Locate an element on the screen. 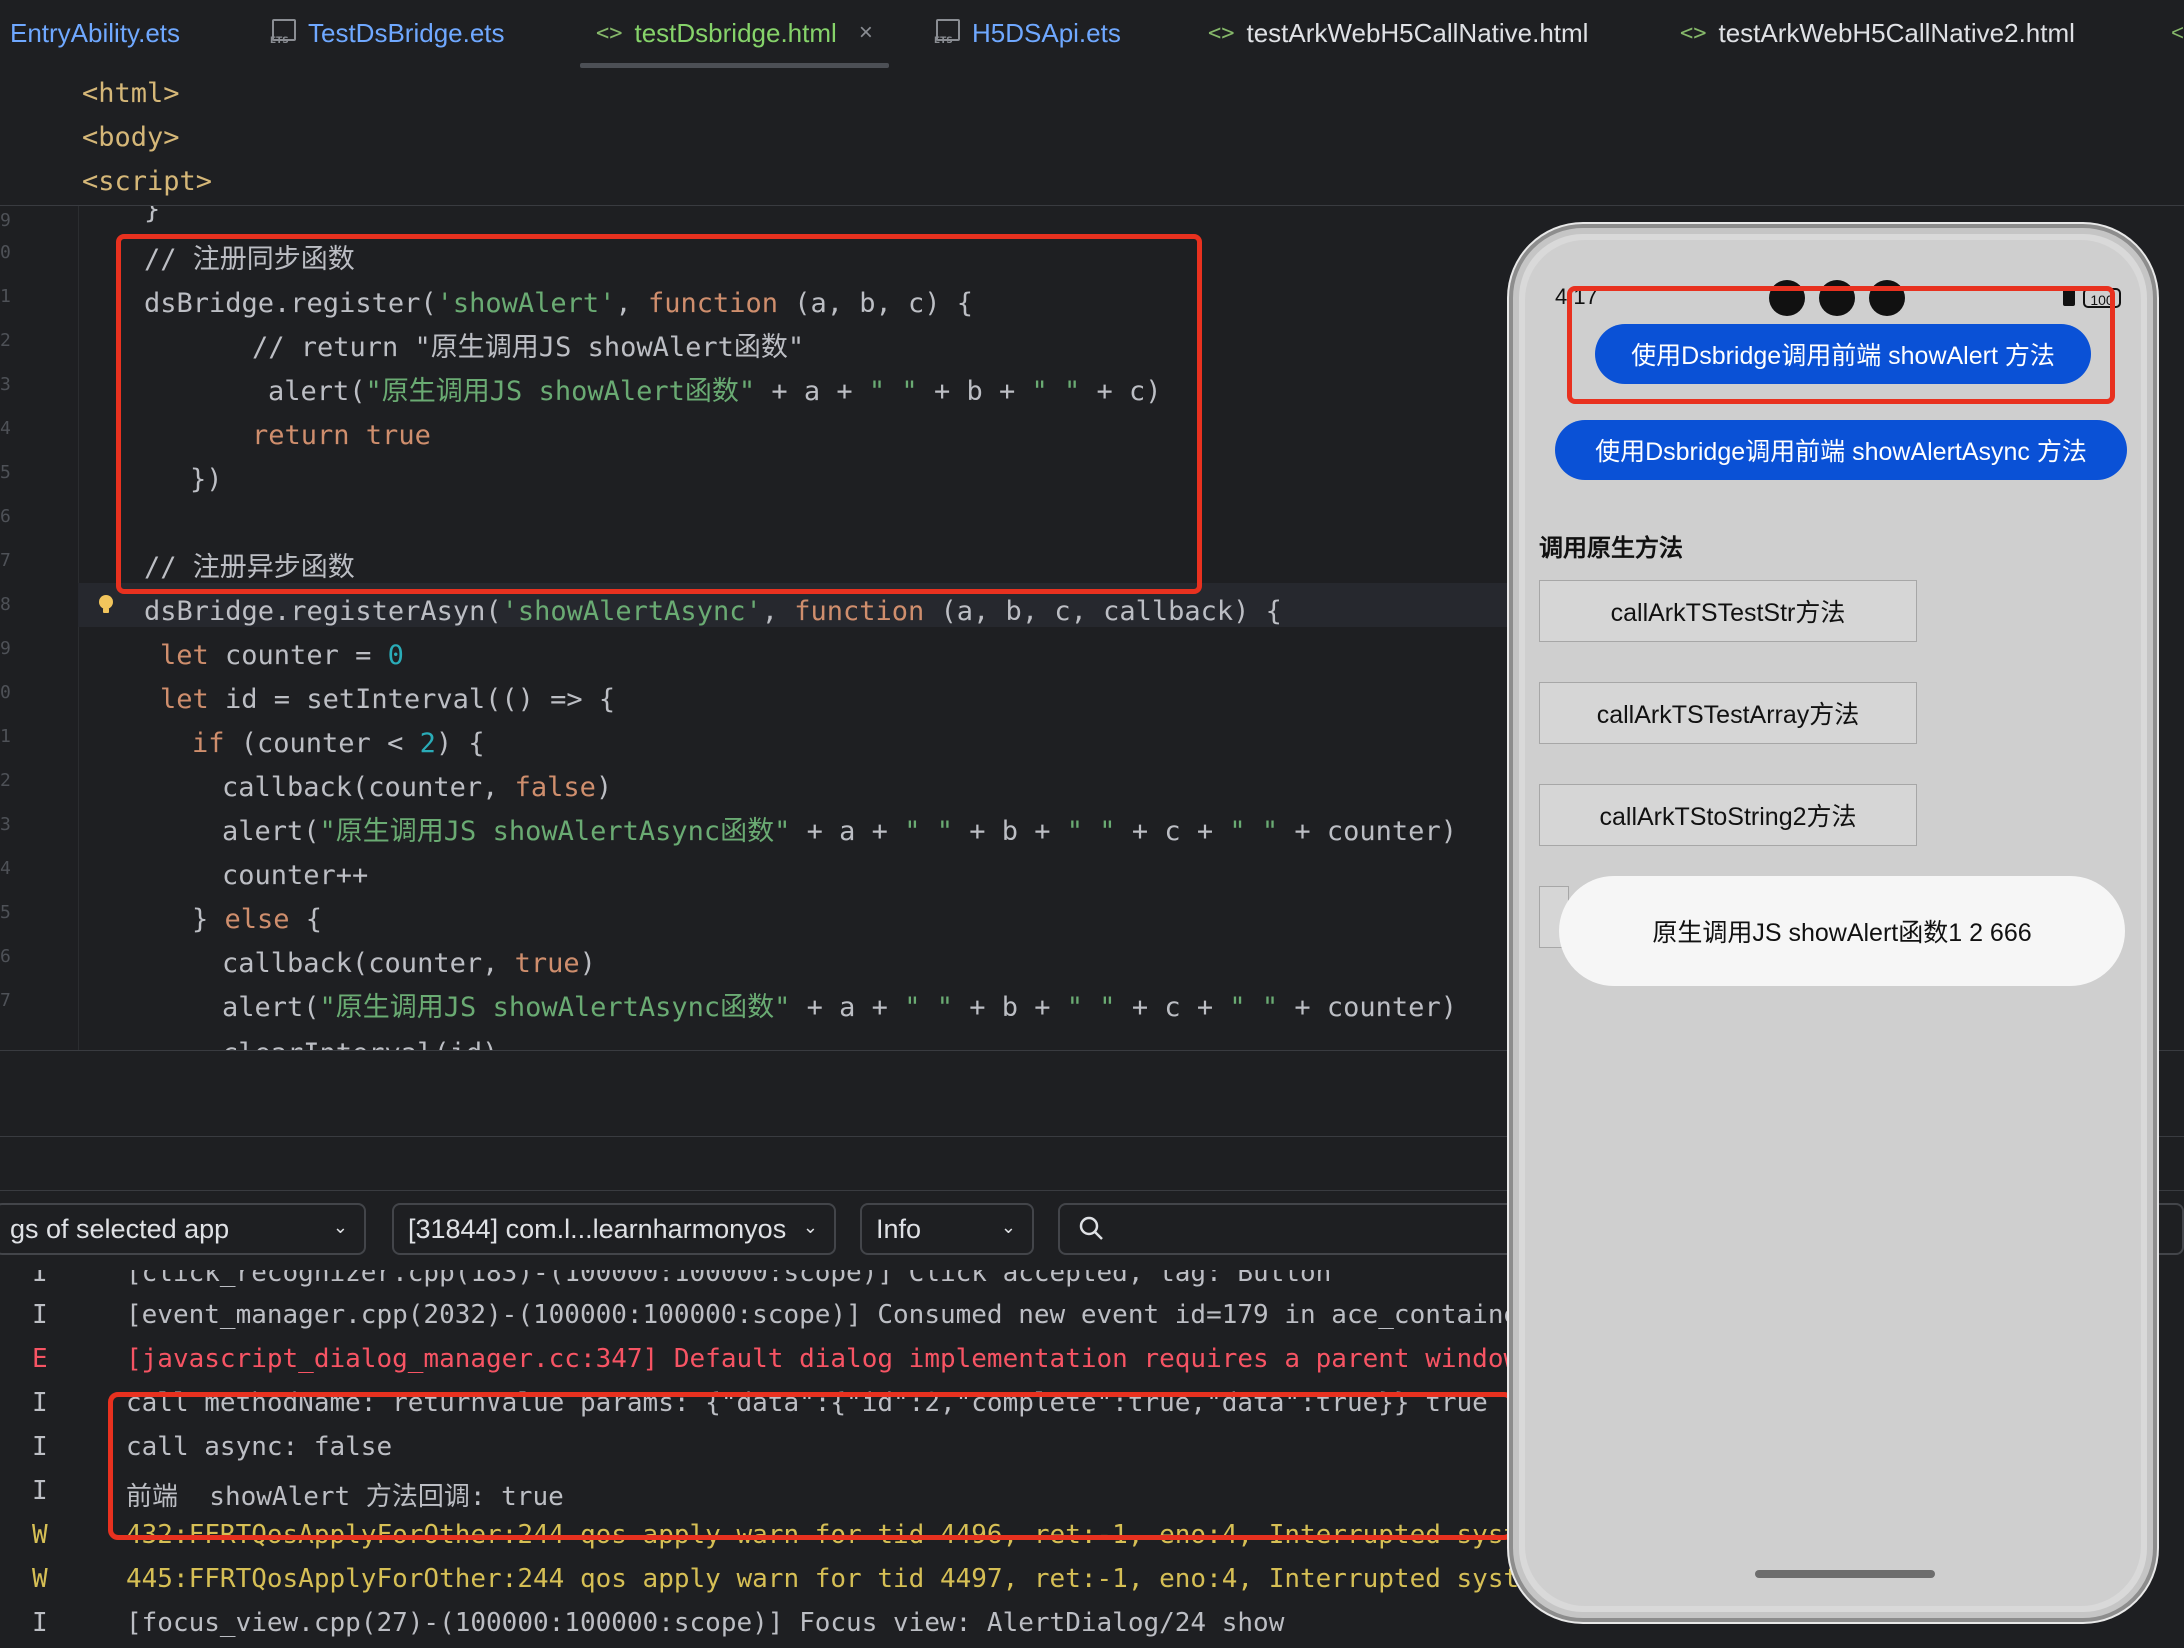 The height and width of the screenshot is (1648, 2184). alert-toast: 原生调用JS showAlert函数1 2 666 is located at coordinates (1842, 931).